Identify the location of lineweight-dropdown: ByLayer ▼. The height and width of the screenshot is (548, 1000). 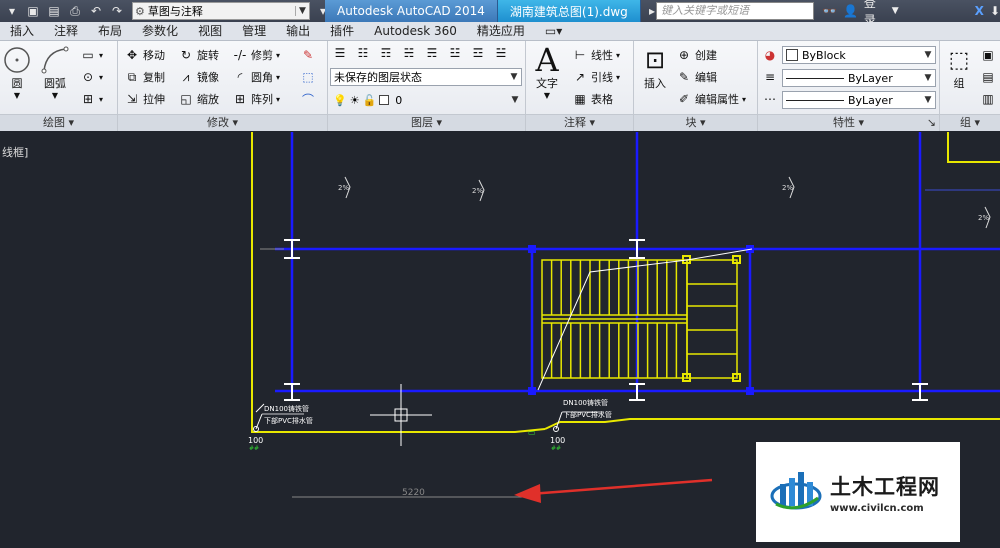
(859, 100).